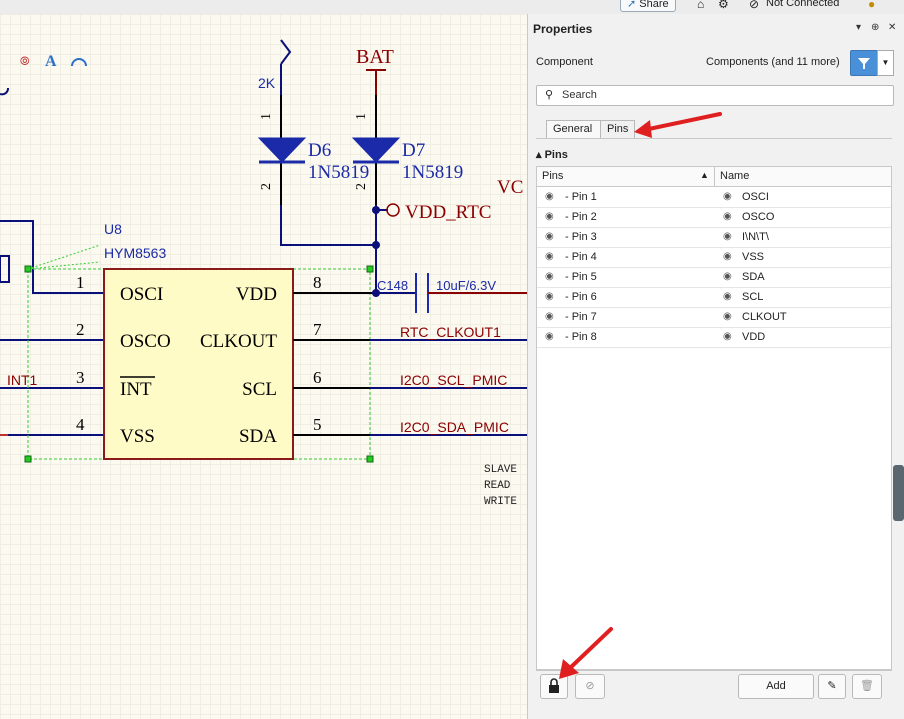 This screenshot has height=719, width=904. I want to click on vc-partial-label: VC, so click(510, 187).